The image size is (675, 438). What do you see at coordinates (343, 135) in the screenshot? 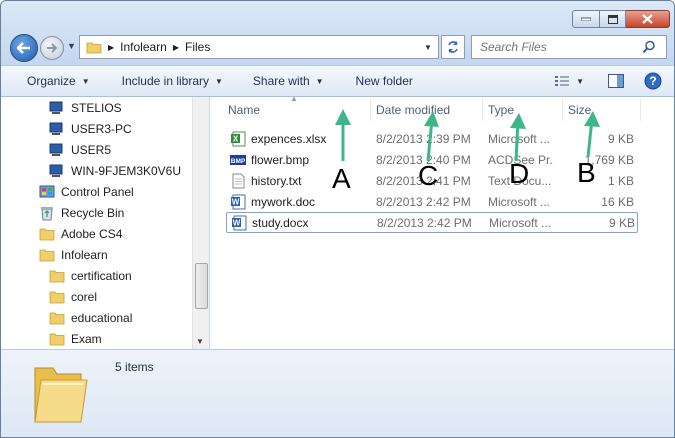
I see `annotation-arrow-a` at bounding box center [343, 135].